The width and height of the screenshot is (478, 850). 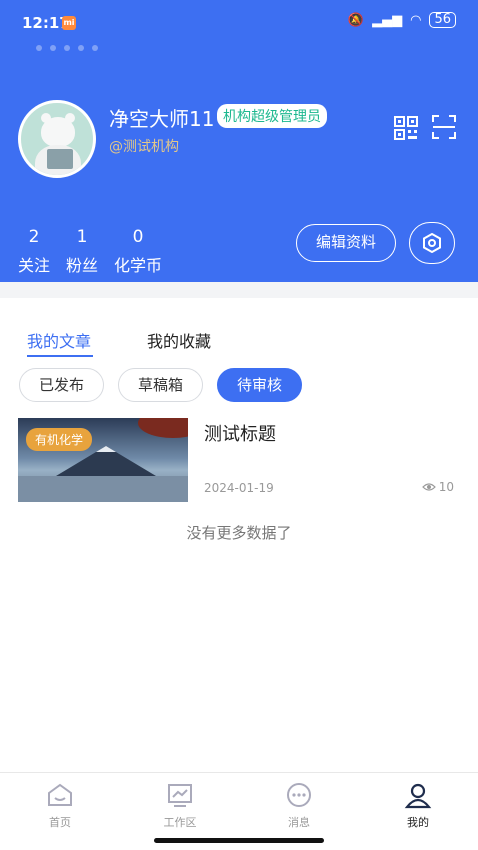 I want to click on status-filters: 已发布 草稿箱 待审核, so click(x=161, y=385).